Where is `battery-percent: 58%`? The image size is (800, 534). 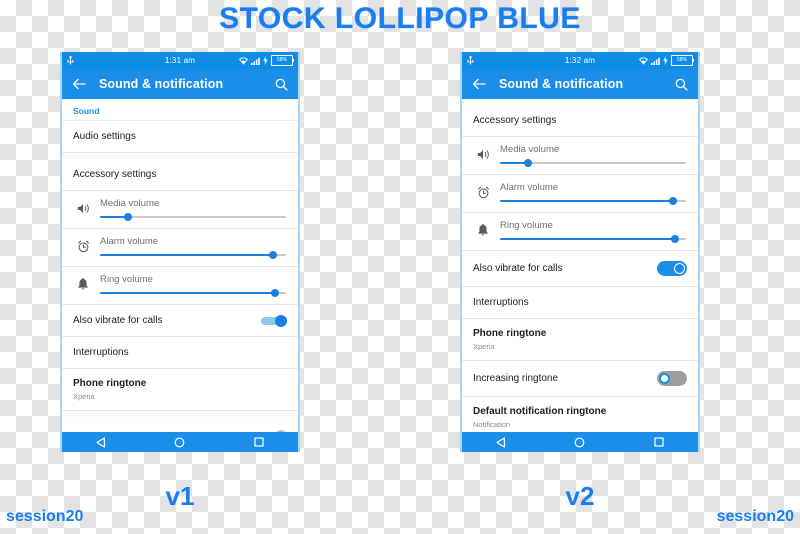 battery-percent: 58% is located at coordinates (281, 60).